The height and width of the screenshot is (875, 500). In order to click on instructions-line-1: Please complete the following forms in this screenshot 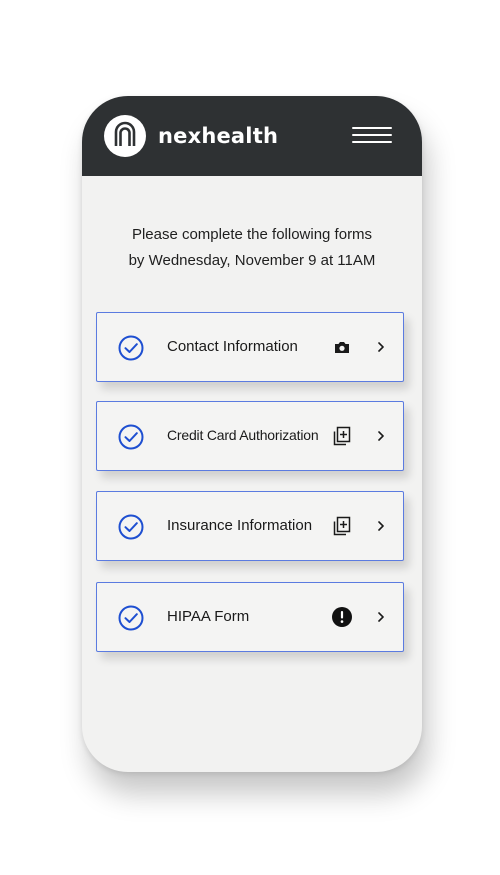, I will do `click(252, 234)`.